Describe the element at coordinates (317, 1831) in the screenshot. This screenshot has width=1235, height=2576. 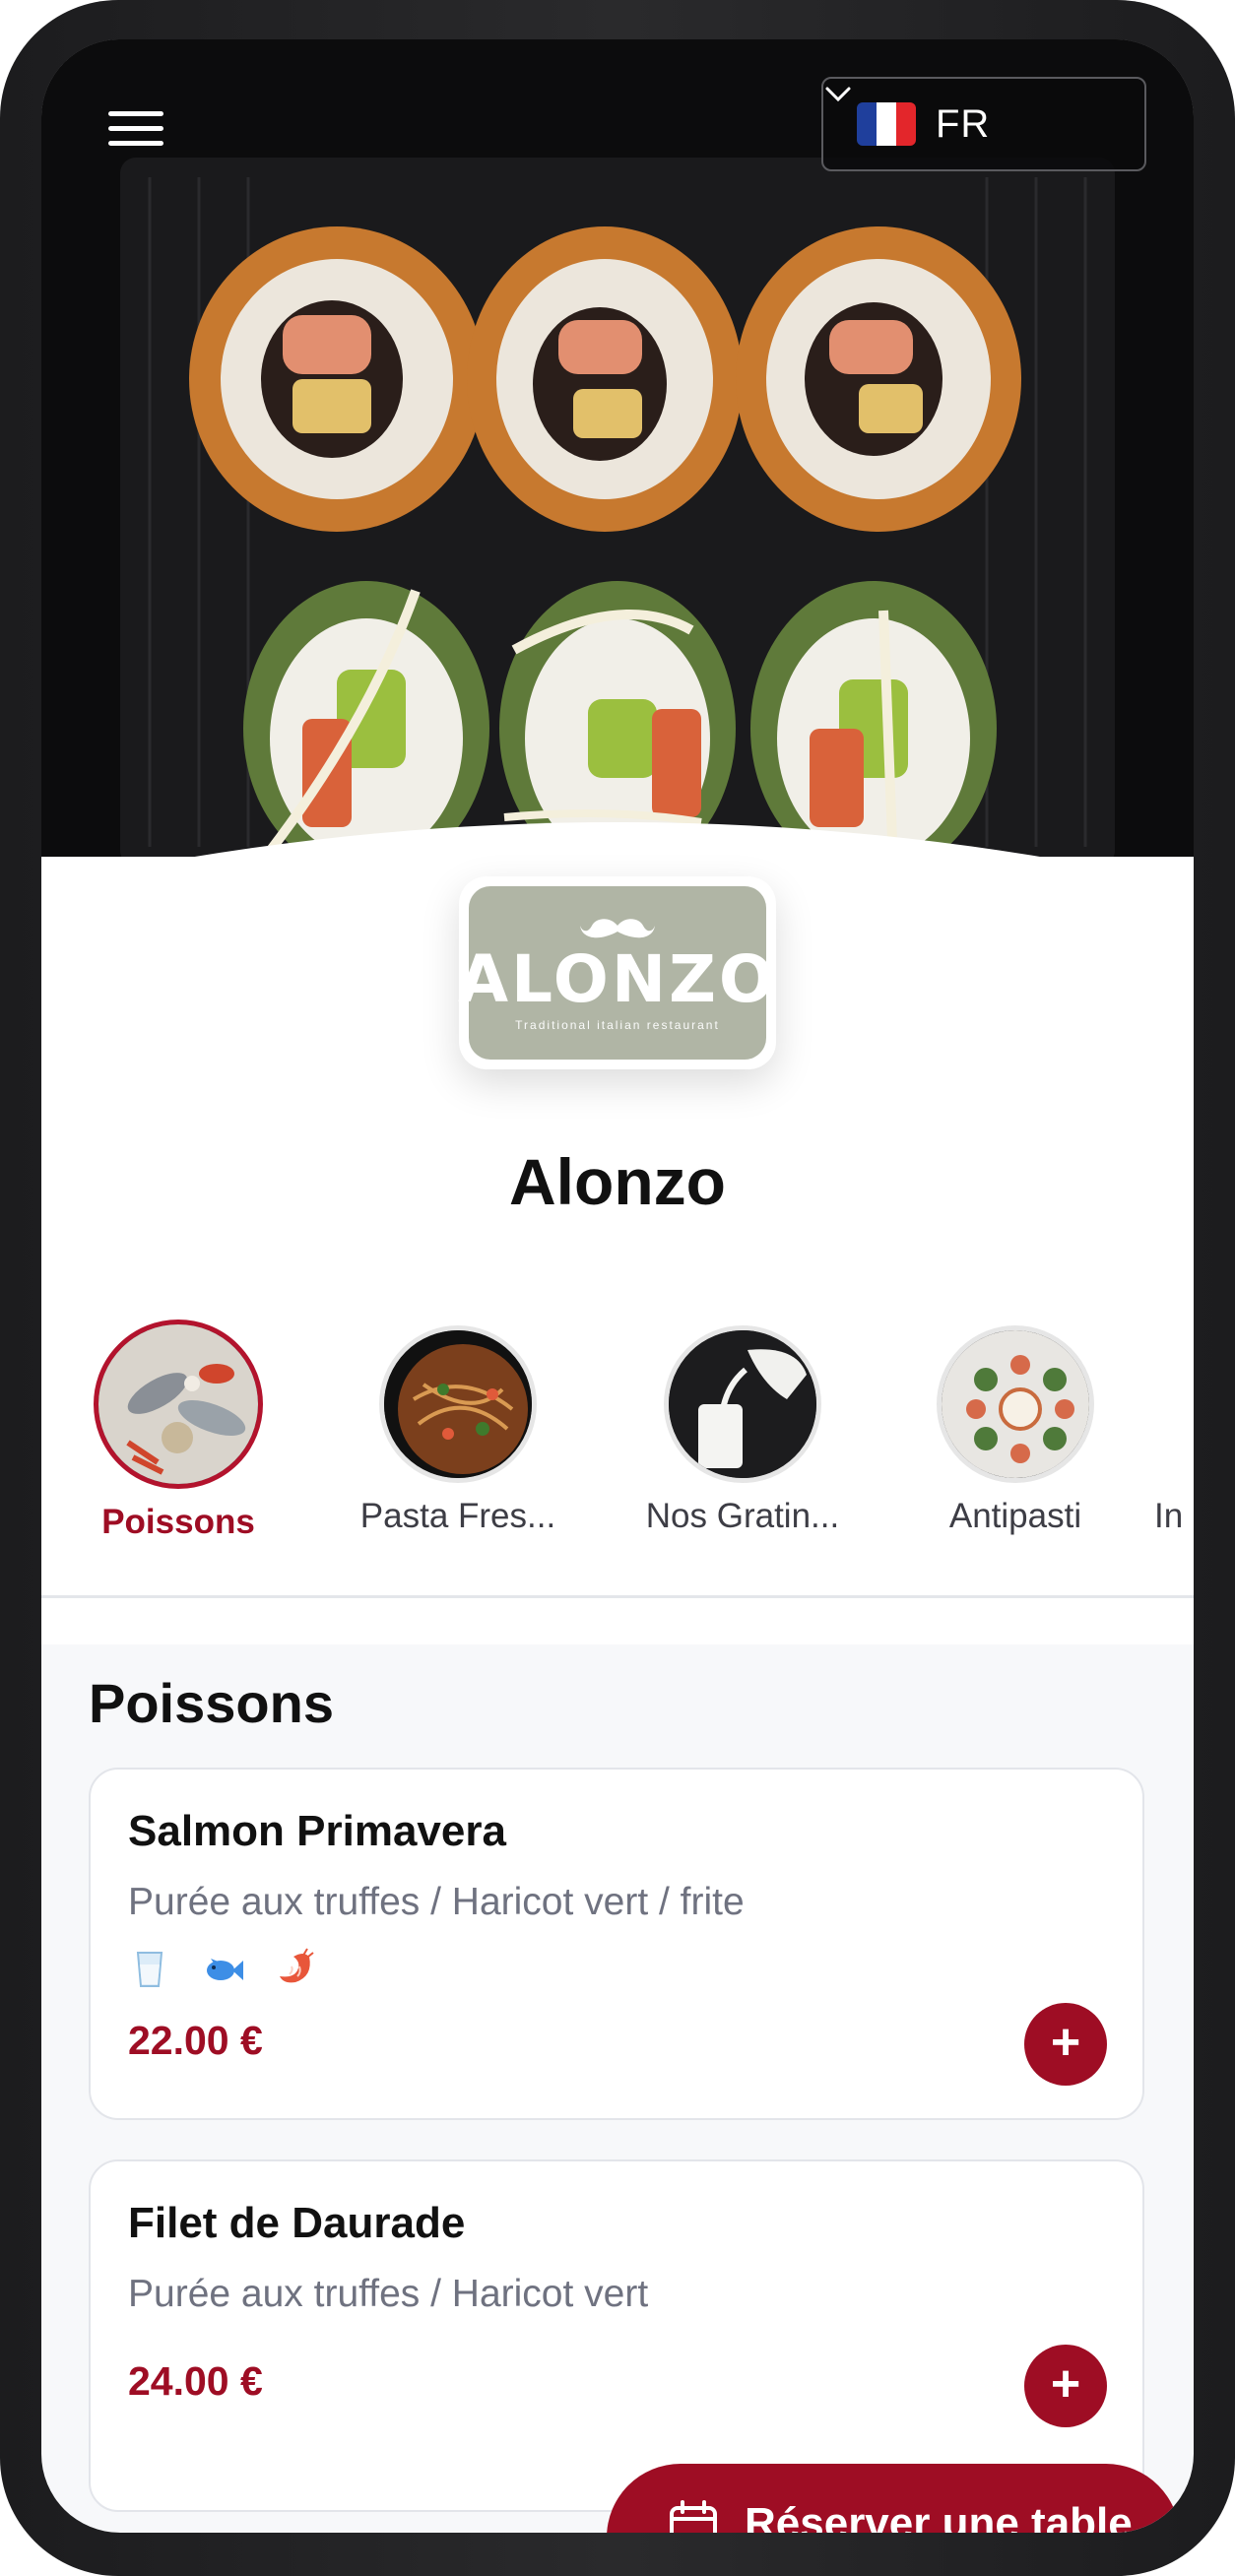
I see `item-name: Salmon Primavera` at that location.